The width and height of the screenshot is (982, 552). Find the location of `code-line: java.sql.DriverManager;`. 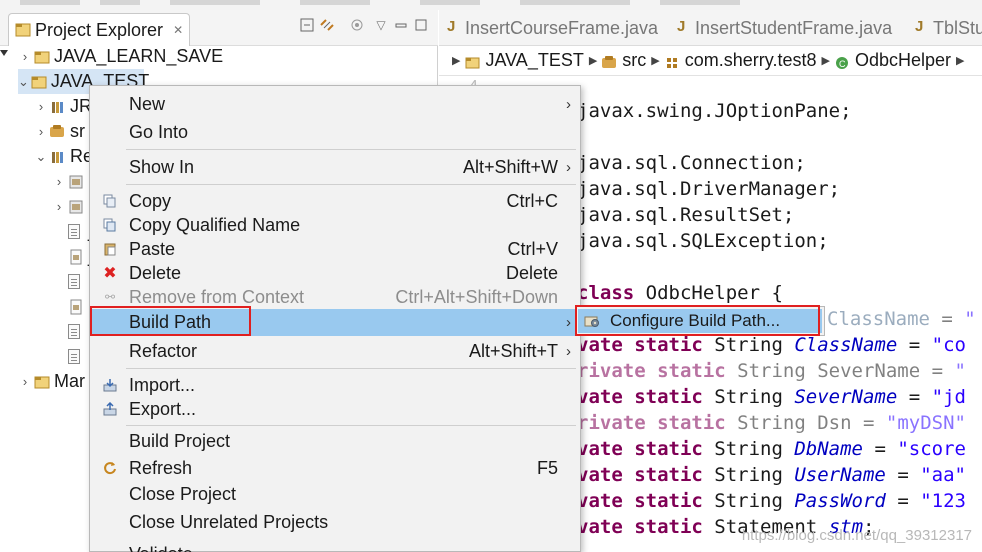

code-line: java.sql.DriverManager; is located at coordinates (709, 189).